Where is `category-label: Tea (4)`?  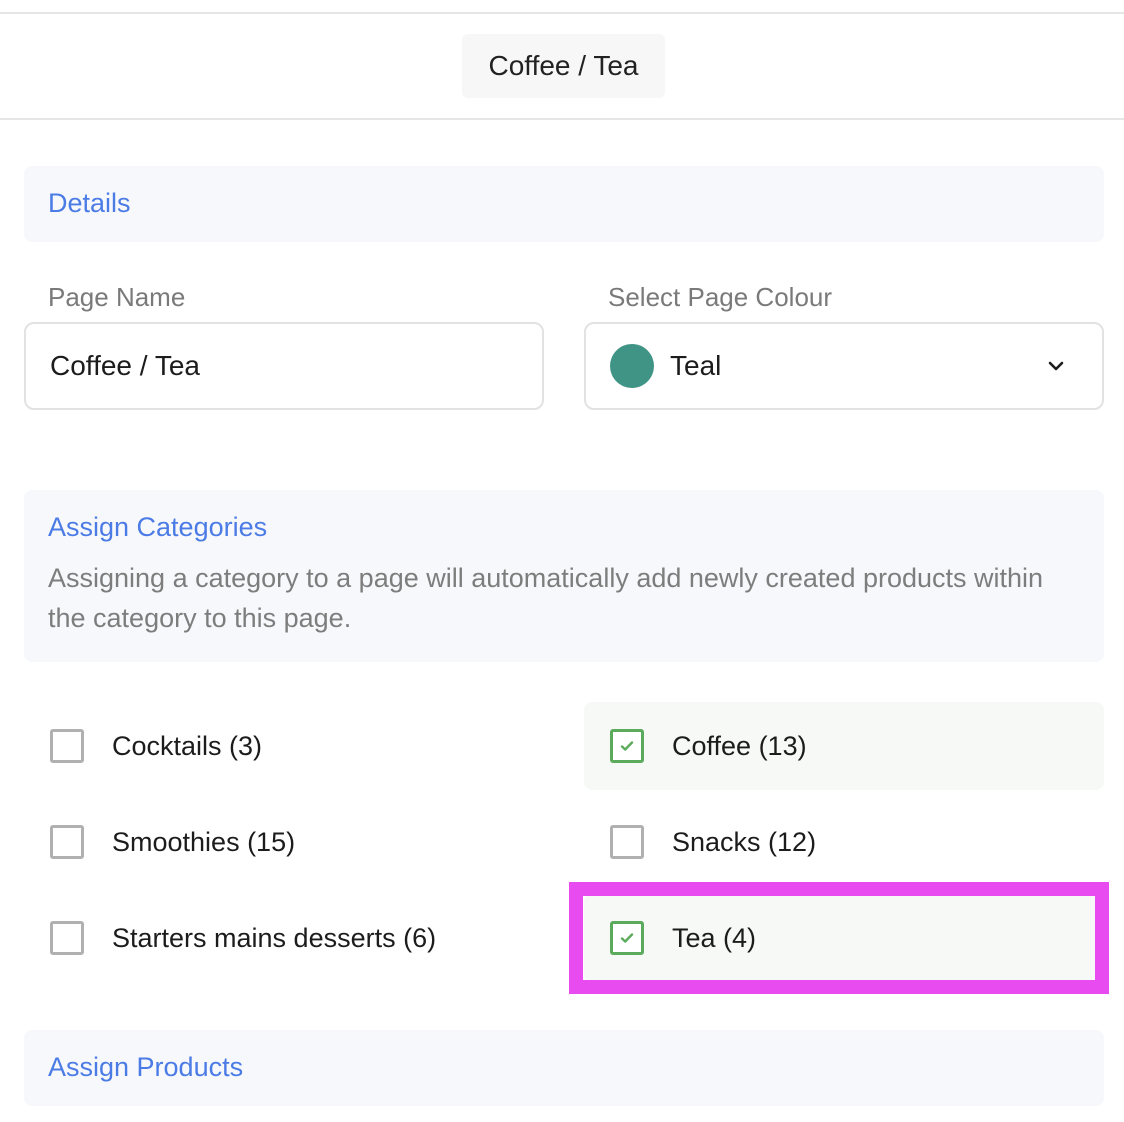
category-label: Tea (4) is located at coordinates (714, 937).